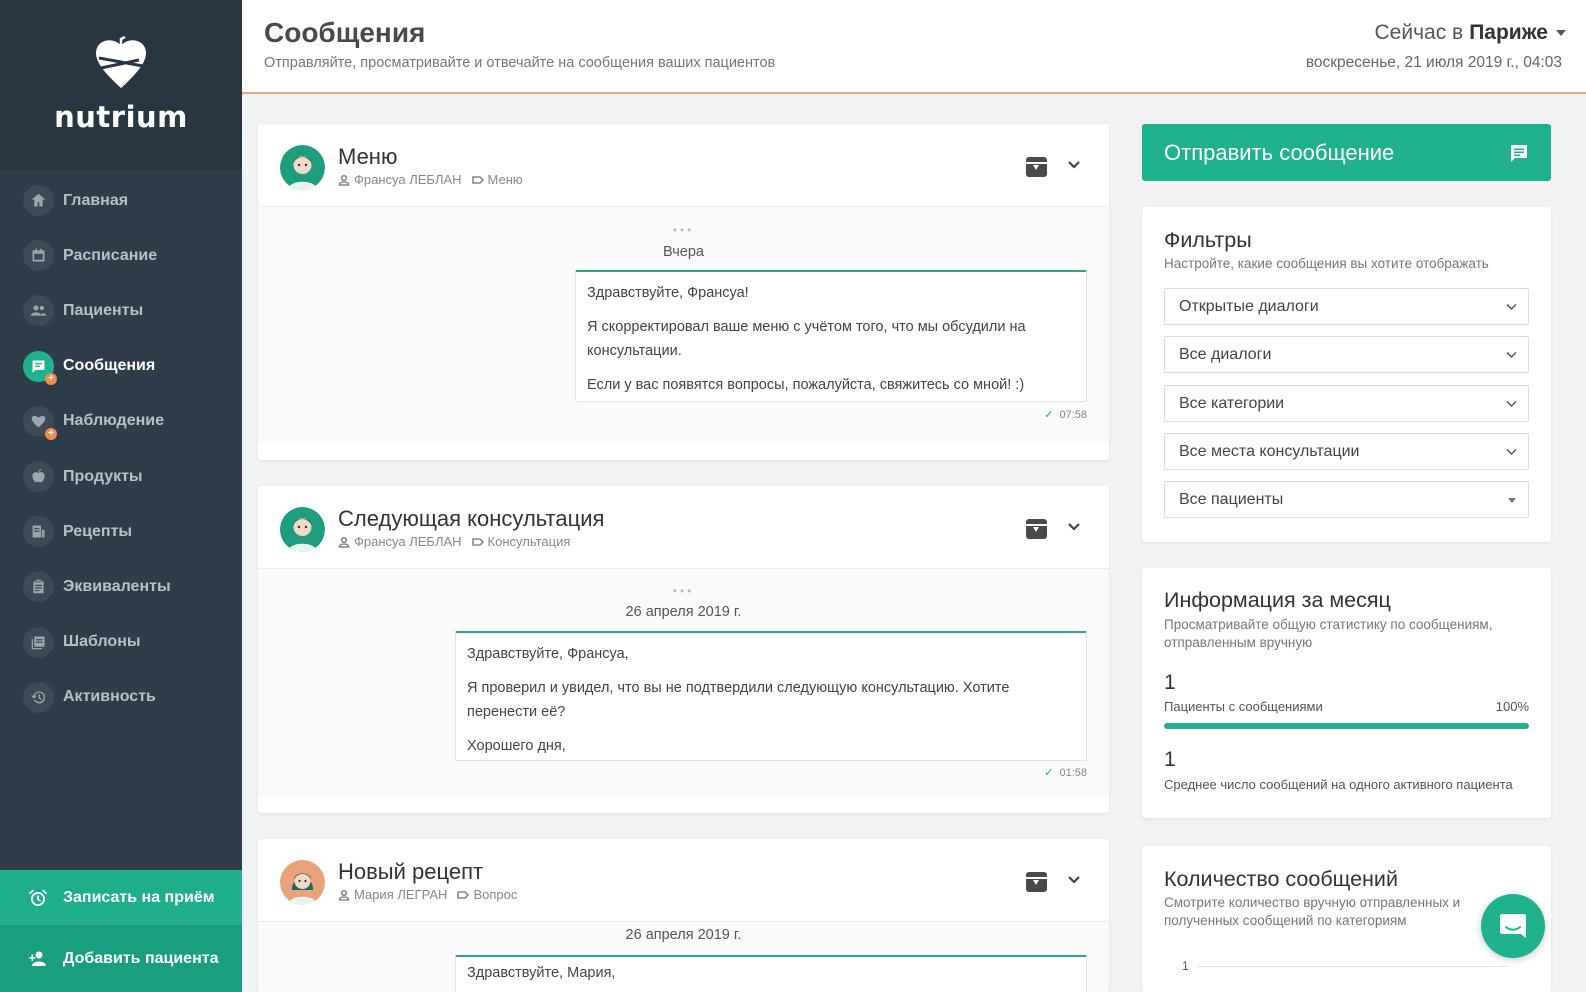 The width and height of the screenshot is (1586, 992). I want to click on sidebar-item-label: Шаблоны, so click(102, 642).